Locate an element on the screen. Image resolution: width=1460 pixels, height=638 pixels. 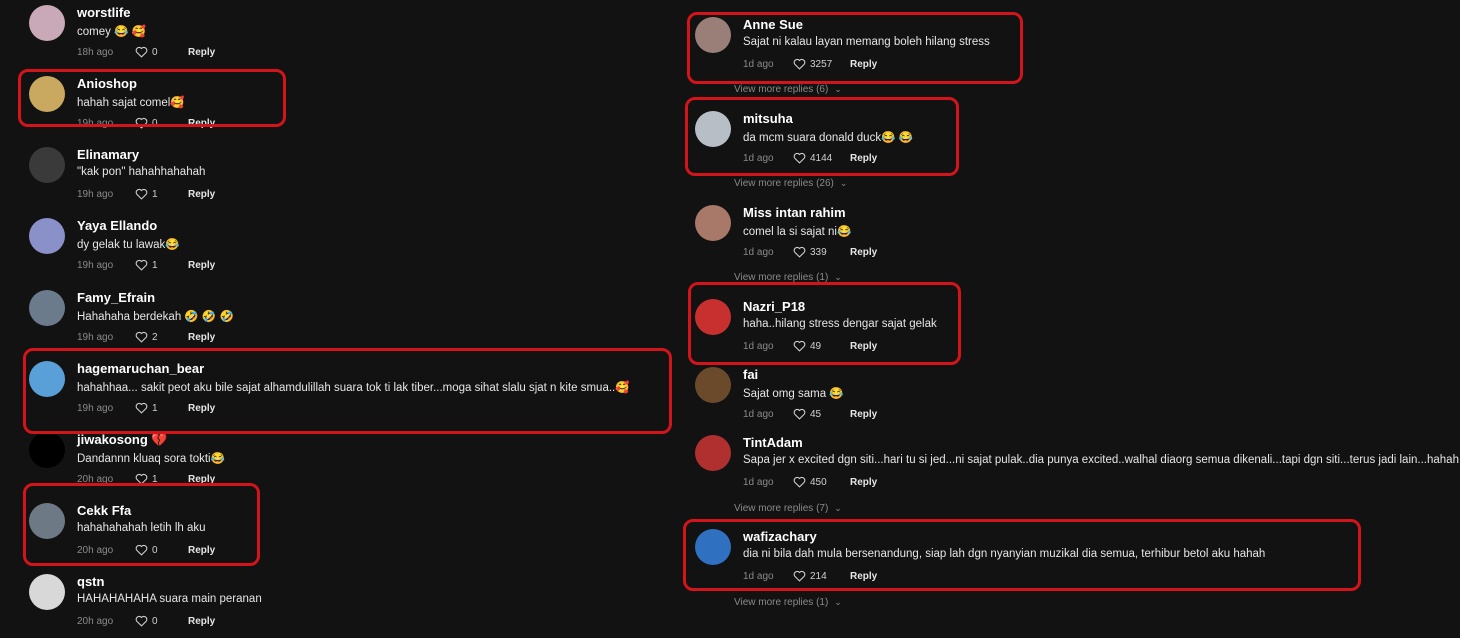
comment-username: Famy_Efrain is located at coordinates (116, 297).